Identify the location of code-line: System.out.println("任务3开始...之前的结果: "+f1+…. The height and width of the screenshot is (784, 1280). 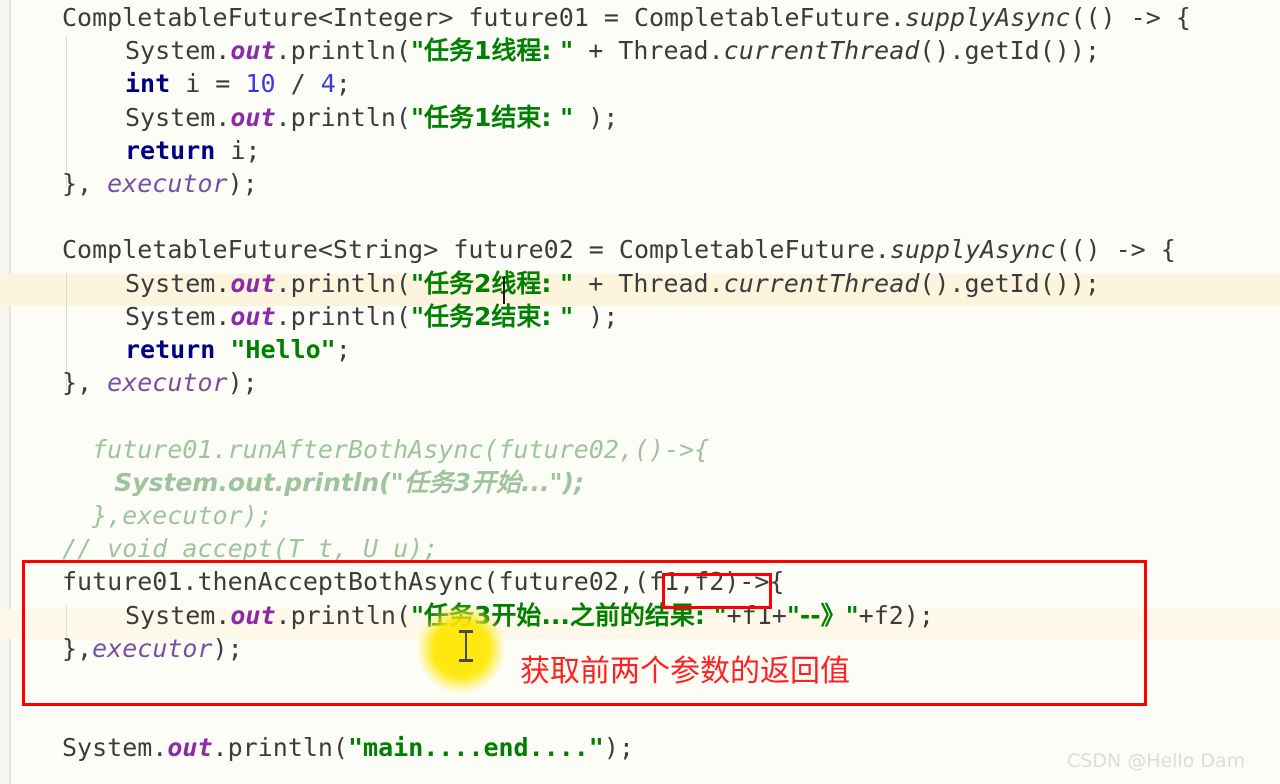
(529, 616).